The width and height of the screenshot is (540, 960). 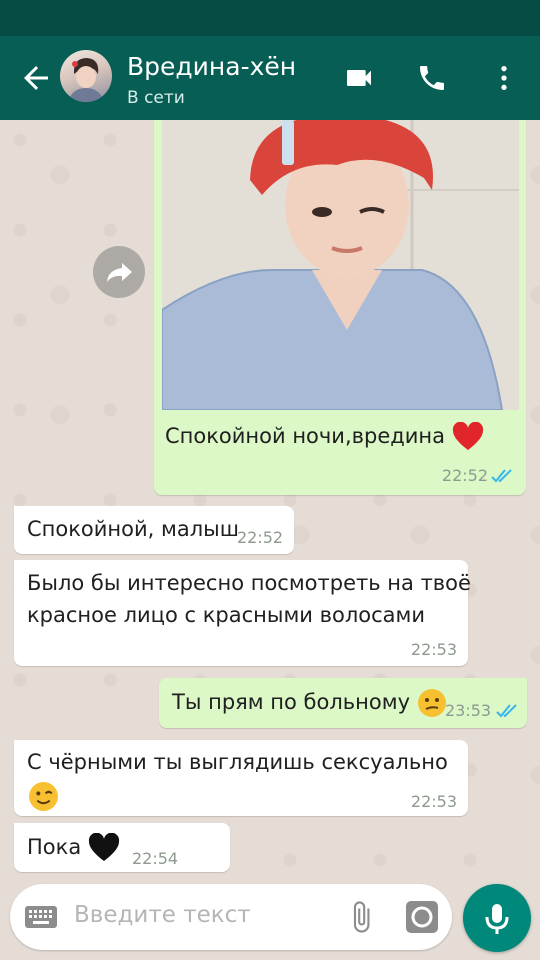 What do you see at coordinates (54, 847) in the screenshot?
I see `message-text-span: Пока` at bounding box center [54, 847].